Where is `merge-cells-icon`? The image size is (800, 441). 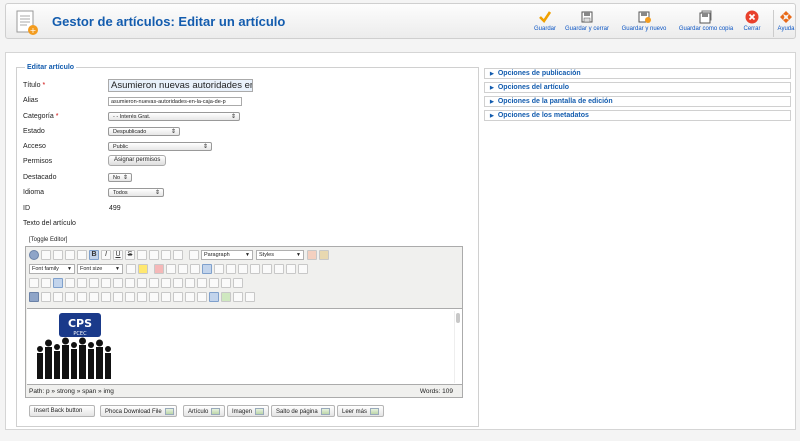 merge-cells-icon is located at coordinates (226, 283).